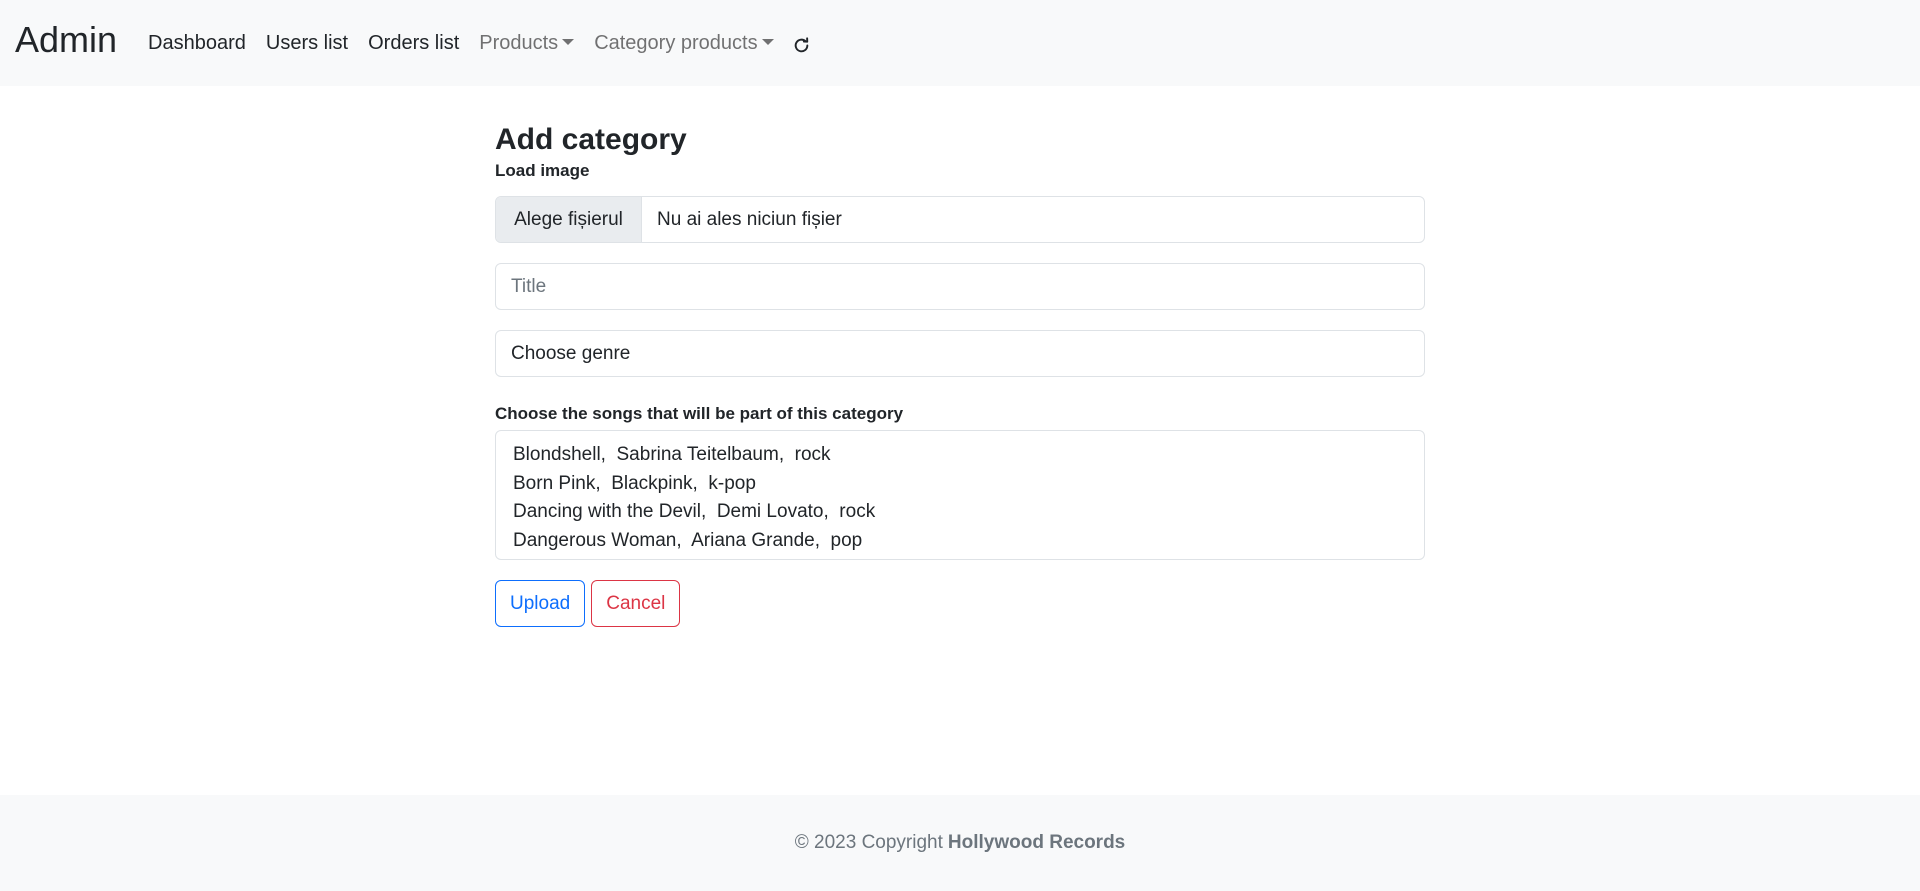 This screenshot has width=1920, height=891. I want to click on nav-dropdown-category-products: Category products, so click(684, 43).